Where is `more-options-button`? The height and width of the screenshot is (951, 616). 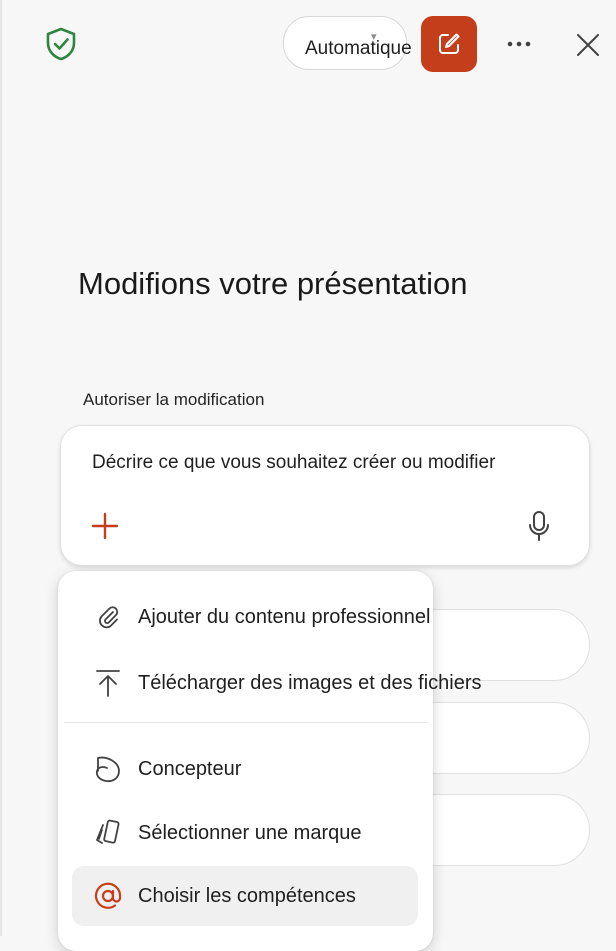
more-options-button is located at coordinates (519, 44).